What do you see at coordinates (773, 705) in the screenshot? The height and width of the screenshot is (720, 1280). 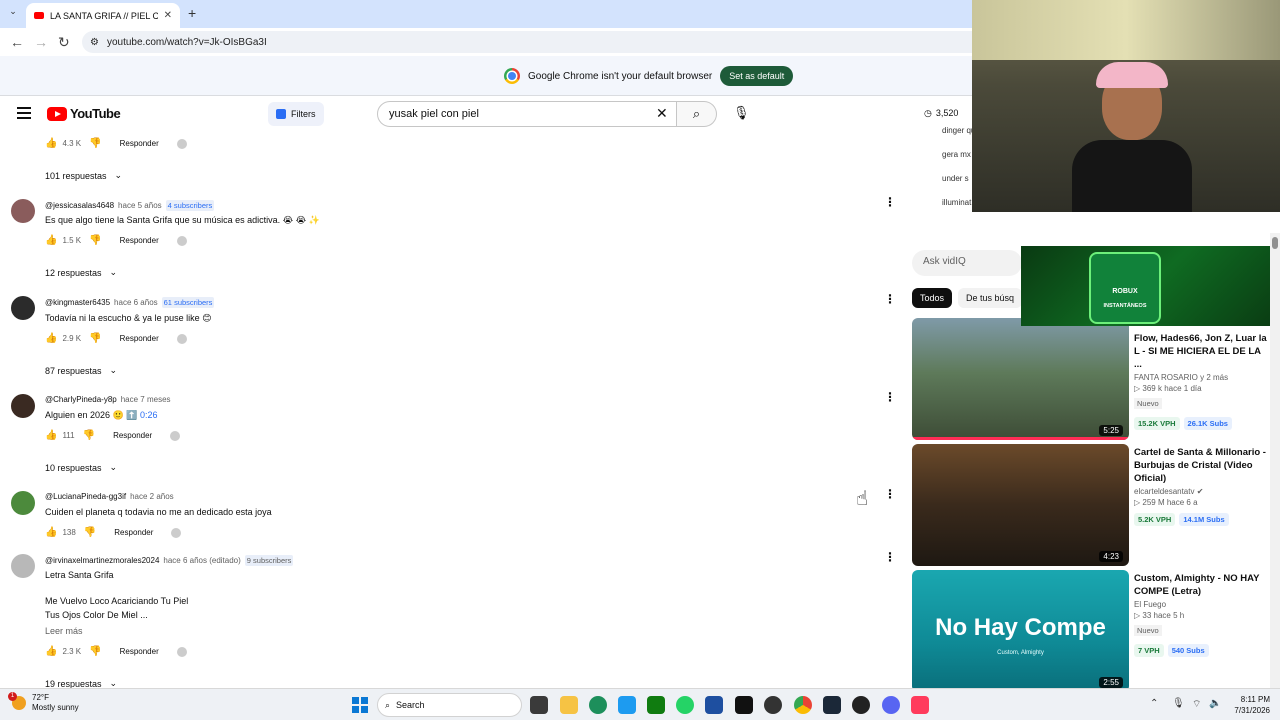 I see `obs-icon` at bounding box center [773, 705].